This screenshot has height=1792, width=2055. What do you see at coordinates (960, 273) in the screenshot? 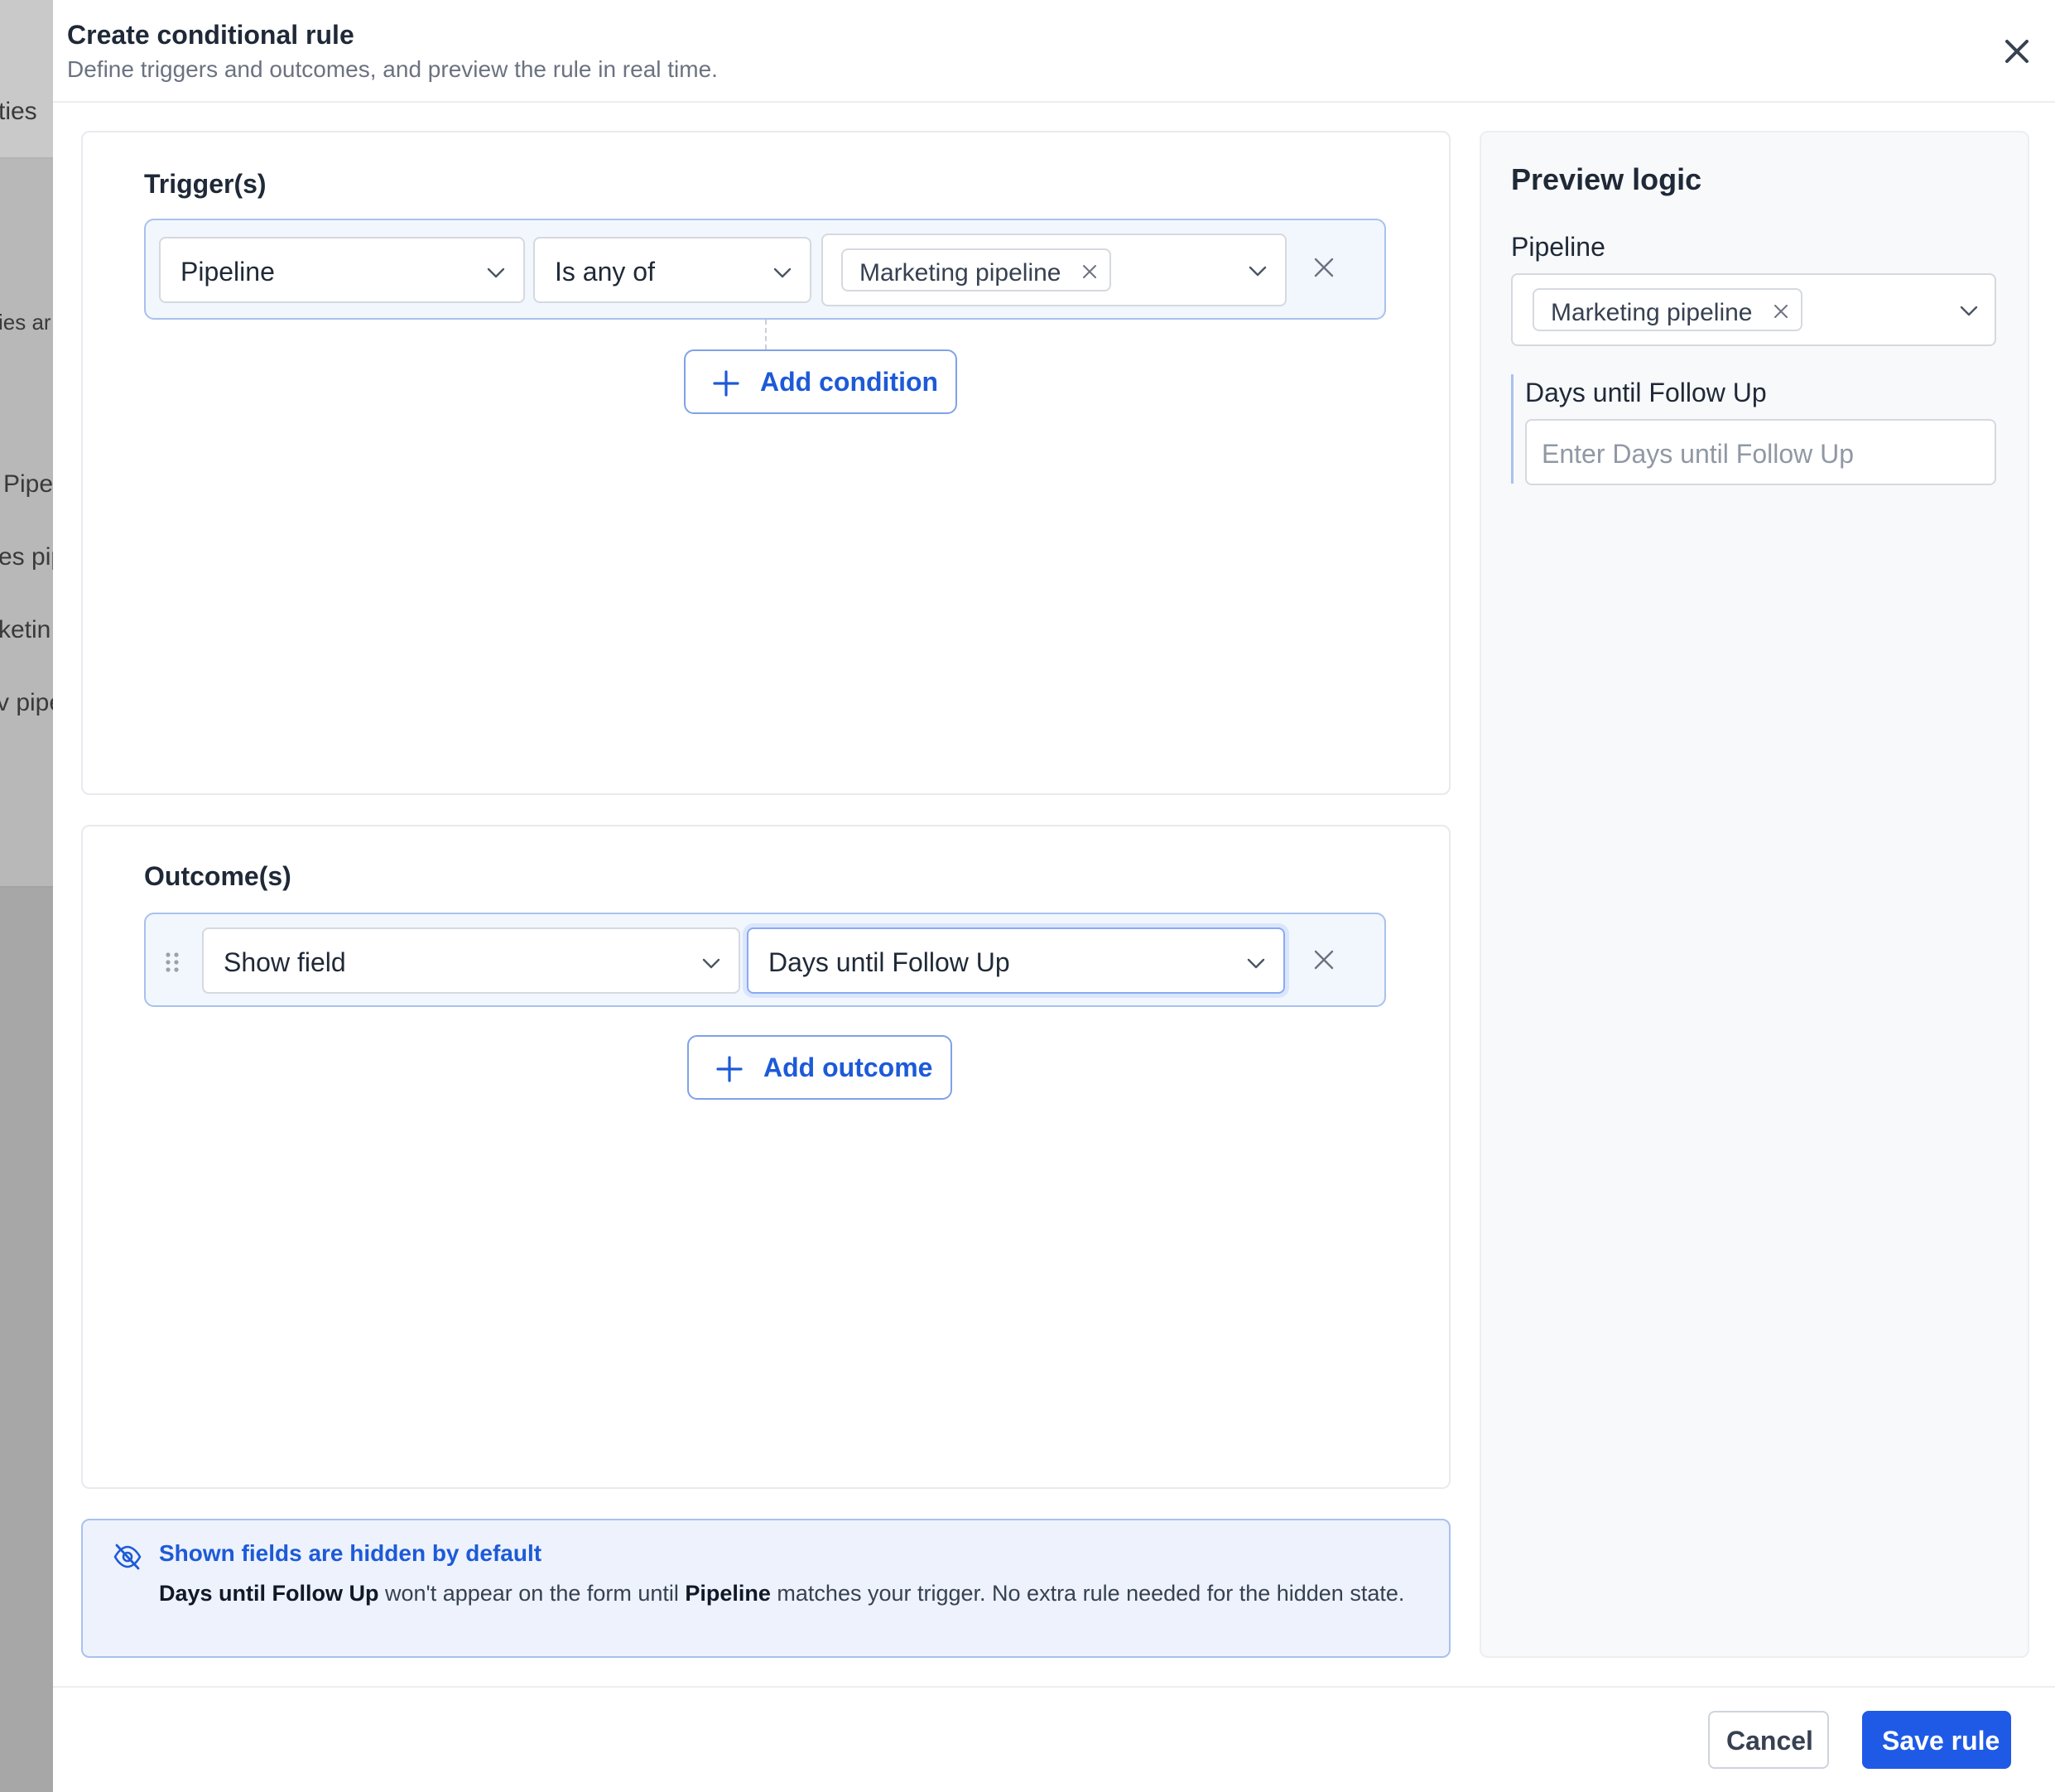
I see `value-chip-label: Marketing pipeline` at bounding box center [960, 273].